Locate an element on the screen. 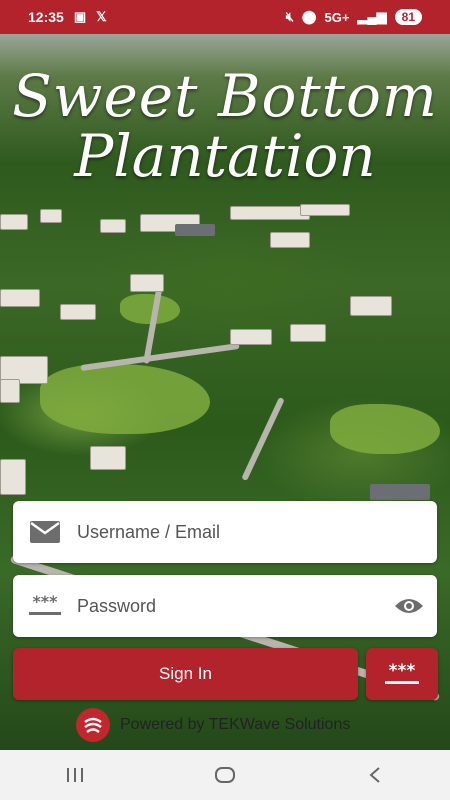  back-icon is located at coordinates (375, 775).